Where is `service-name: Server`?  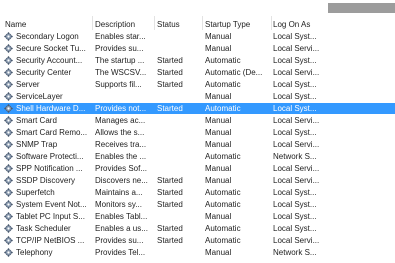
service-name: Server is located at coordinates (28, 84).